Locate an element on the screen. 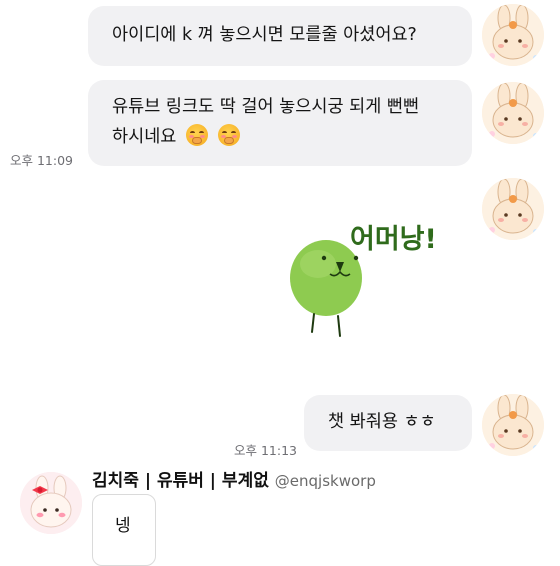 The height and width of the screenshot is (566, 560). reply-sender: 김치죽 | 유튜버 | 부계없 @enqjskworp is located at coordinates (234, 478).